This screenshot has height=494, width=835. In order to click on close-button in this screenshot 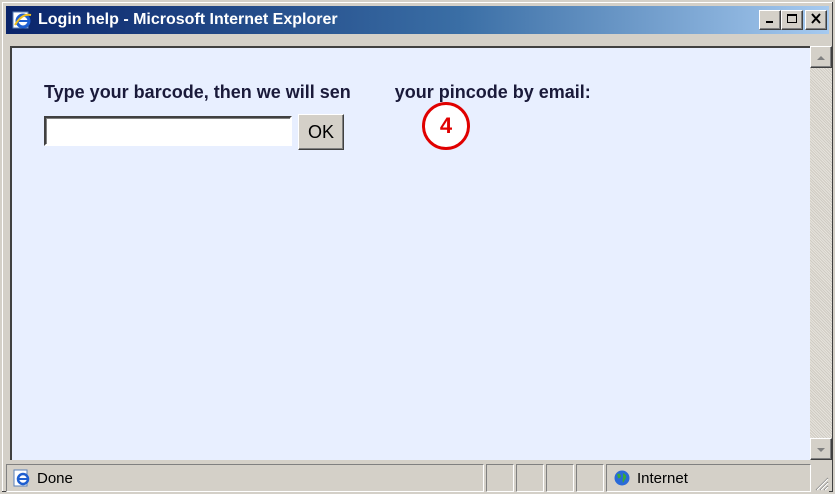, I will do `click(816, 20)`.